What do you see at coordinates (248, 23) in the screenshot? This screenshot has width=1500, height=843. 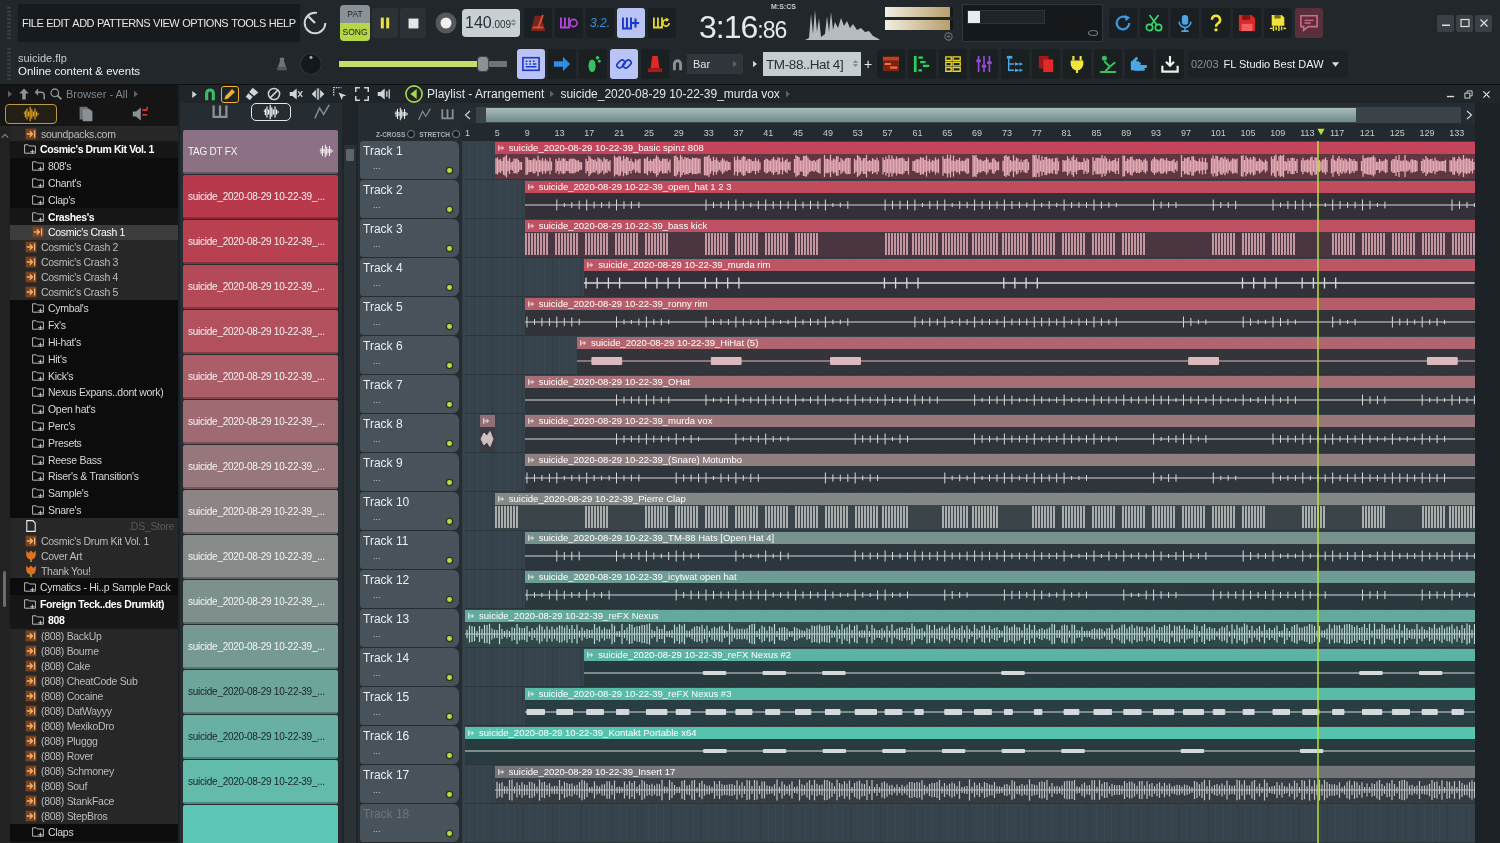 I see `menu-item: TOOLS` at bounding box center [248, 23].